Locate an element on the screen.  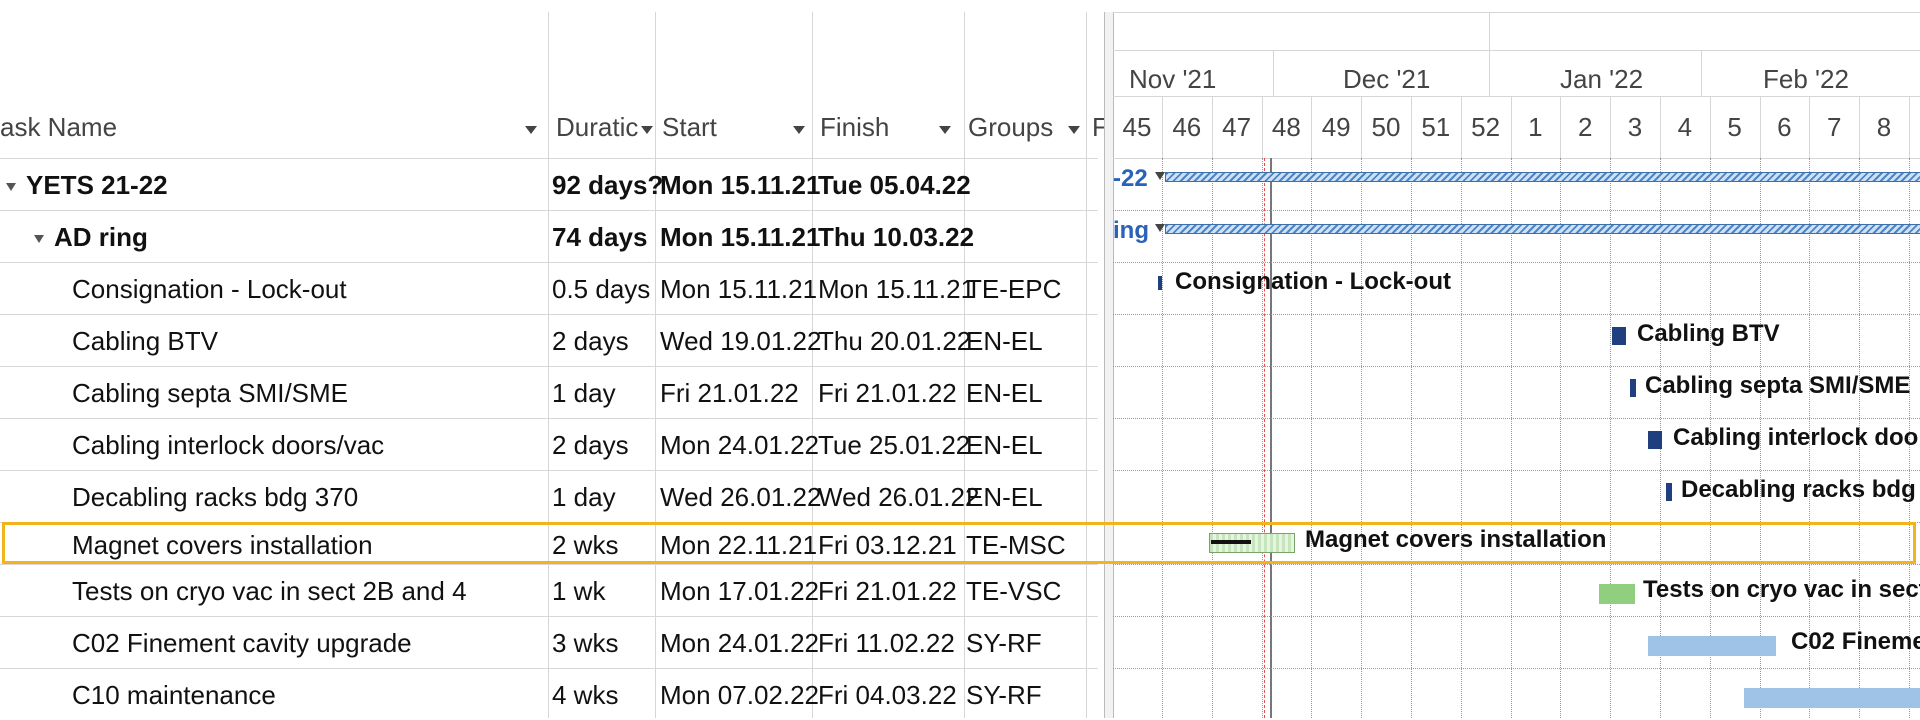
week-label: 45 is located at coordinates (1137, 127).